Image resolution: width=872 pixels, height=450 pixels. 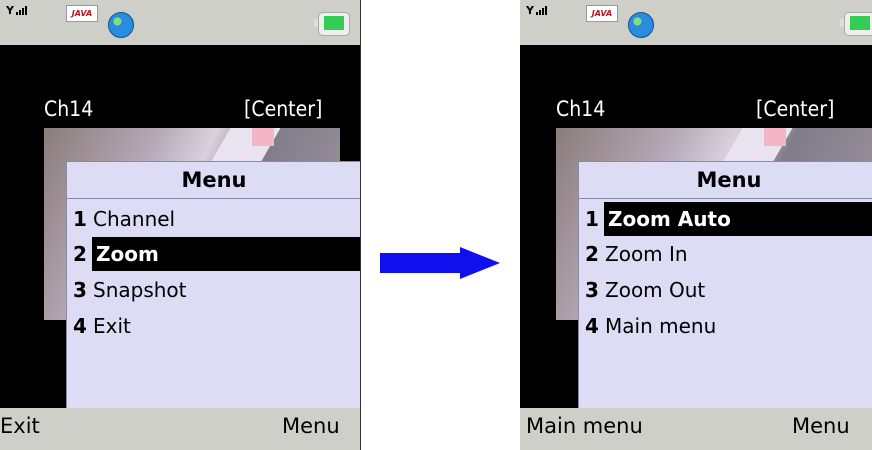 I want to click on softkey-bar: Exit Menu, so click(x=180, y=429).